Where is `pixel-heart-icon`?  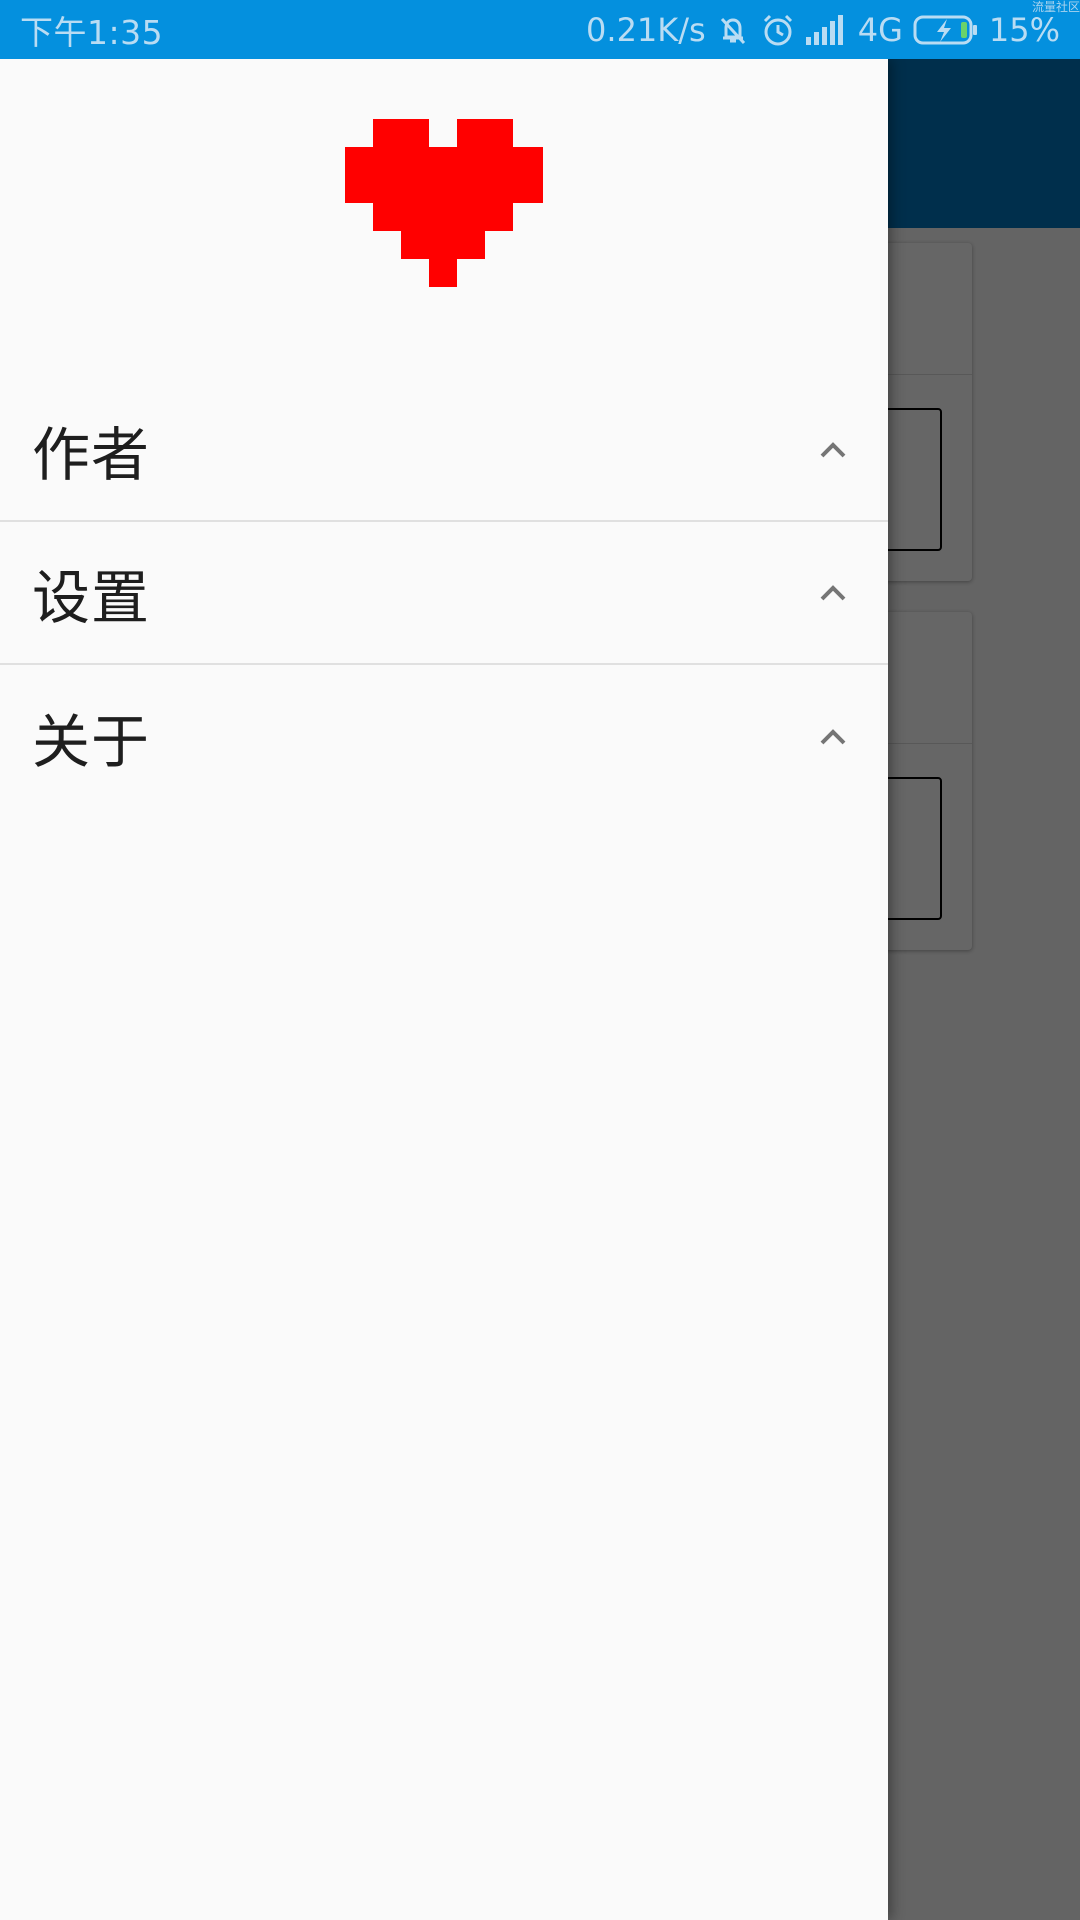
pixel-heart-icon is located at coordinates (444, 204).